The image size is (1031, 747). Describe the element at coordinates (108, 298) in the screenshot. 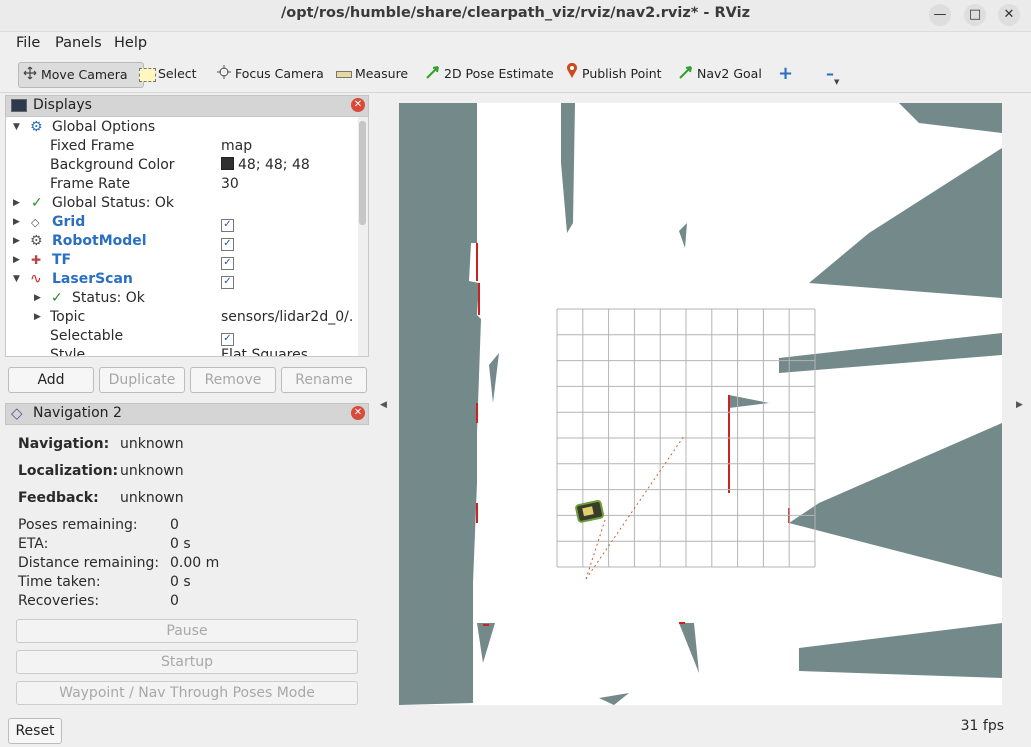

I see `tree-label: Status: Ok` at that location.